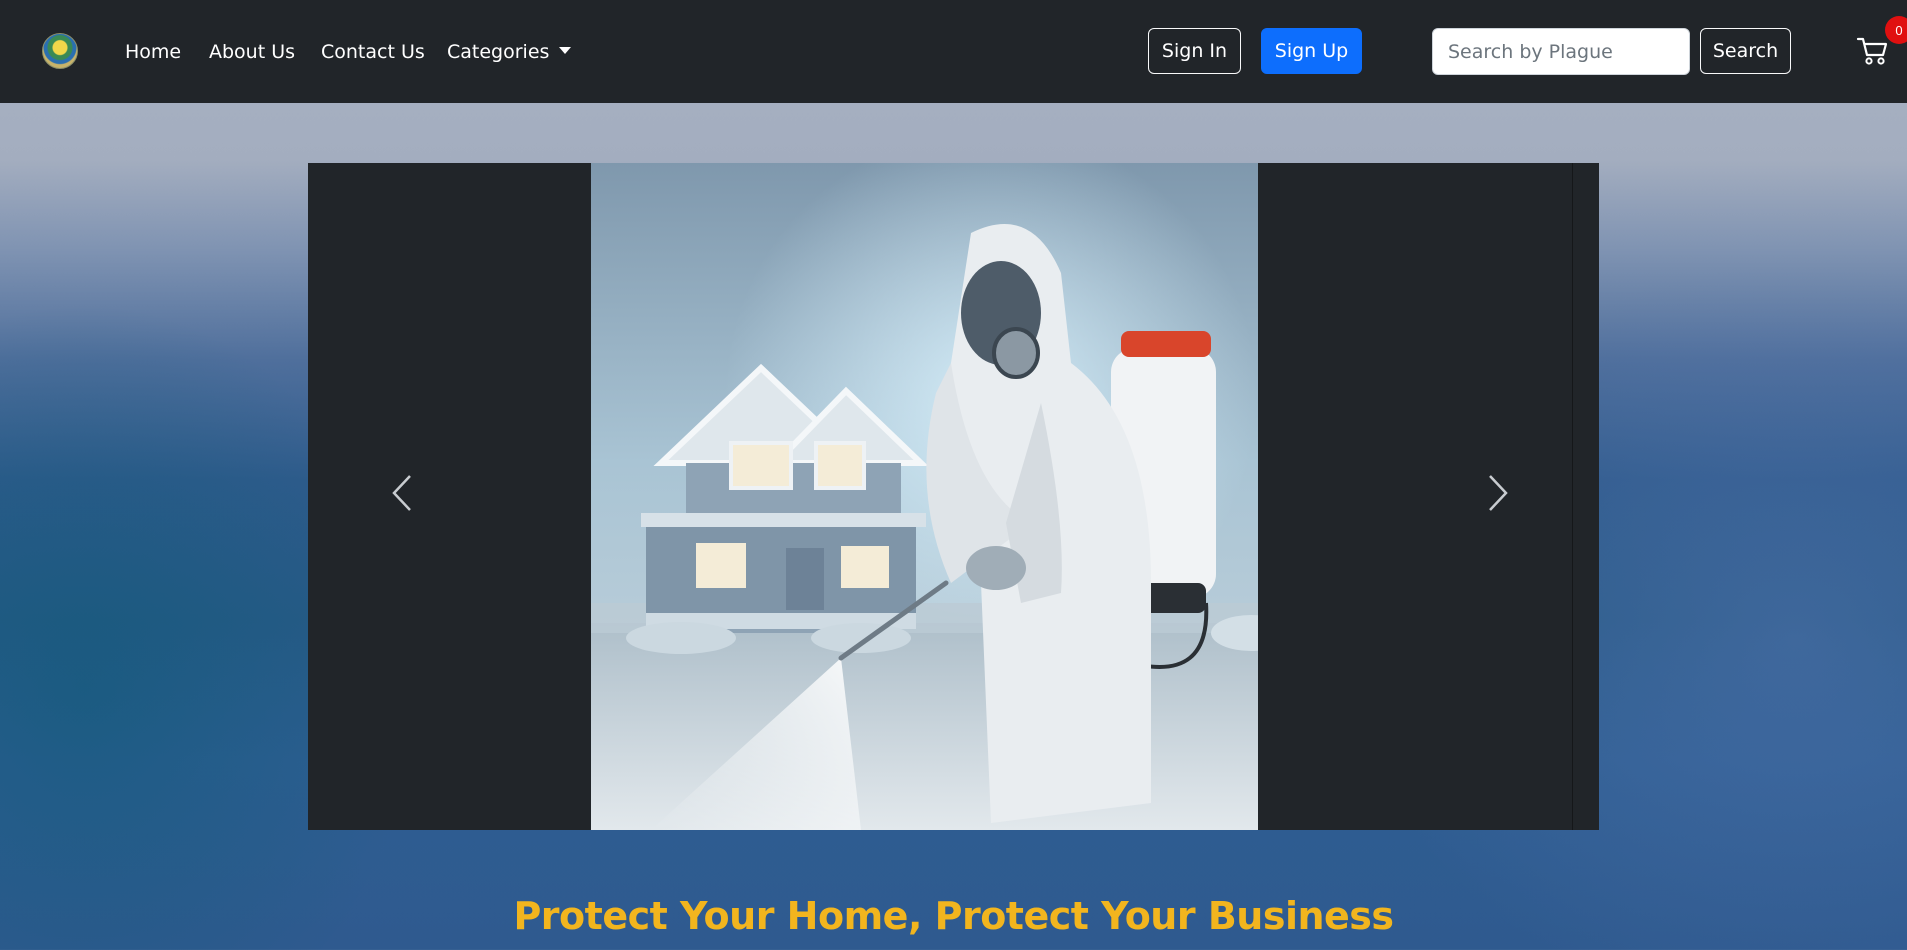 The image size is (1907, 950). I want to click on chevron-right-icon, so click(1498, 493).